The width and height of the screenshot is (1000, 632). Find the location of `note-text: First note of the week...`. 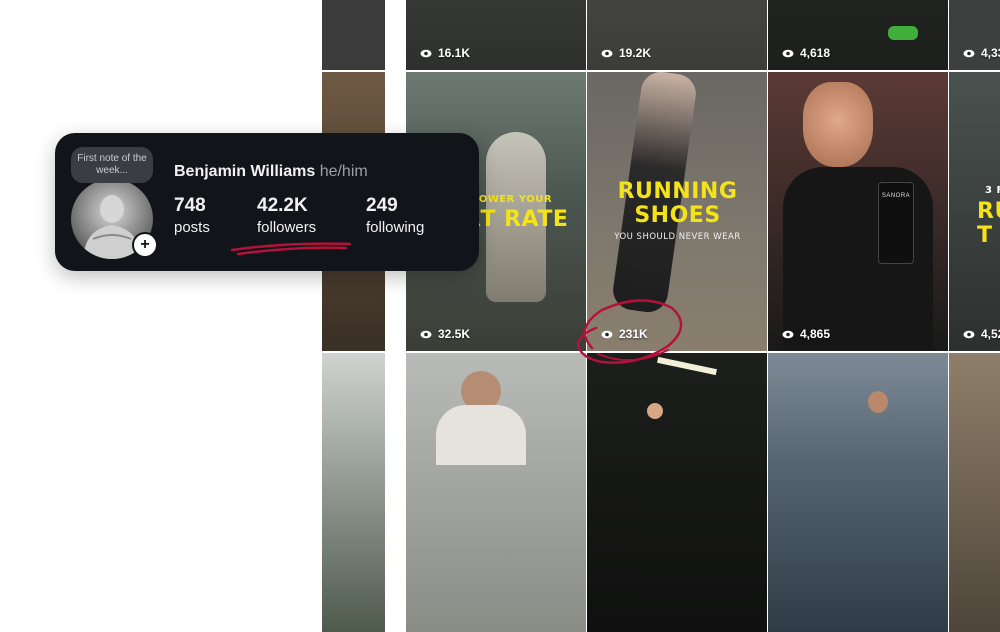

note-text: First note of the week... is located at coordinates (112, 164).